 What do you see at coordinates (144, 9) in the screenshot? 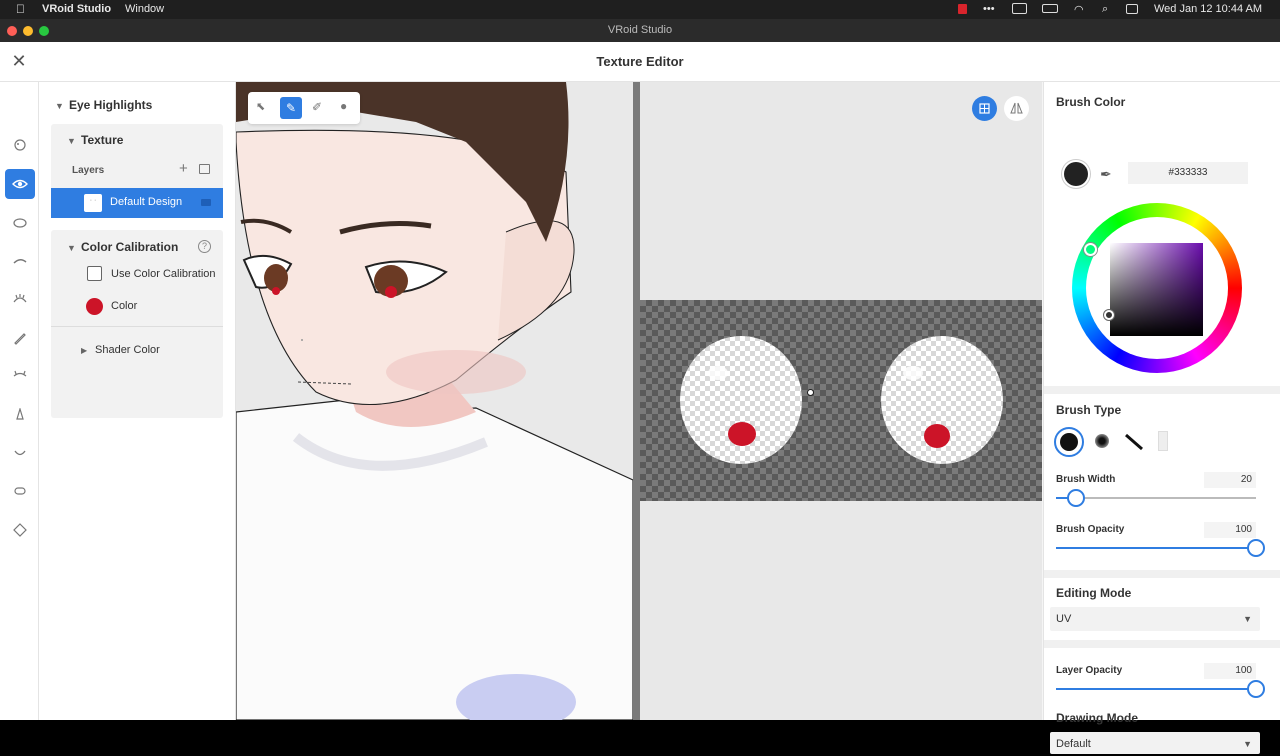
I see `window-menu: Window` at bounding box center [144, 9].